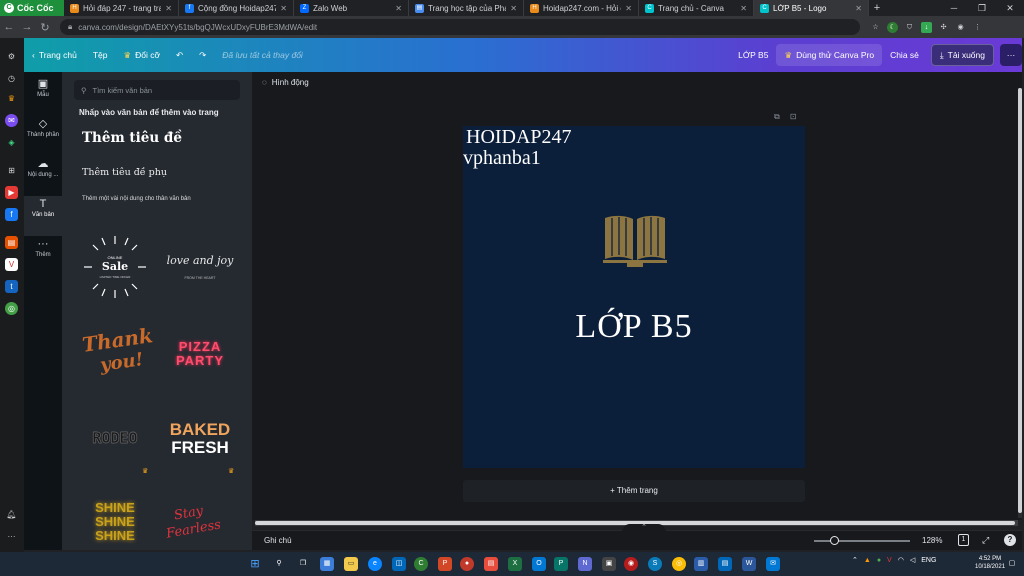 The image size is (1024, 576). What do you see at coordinates (43, 96) in the screenshot?
I see `rail-item: ▣ Mẫu` at bounding box center [43, 96].